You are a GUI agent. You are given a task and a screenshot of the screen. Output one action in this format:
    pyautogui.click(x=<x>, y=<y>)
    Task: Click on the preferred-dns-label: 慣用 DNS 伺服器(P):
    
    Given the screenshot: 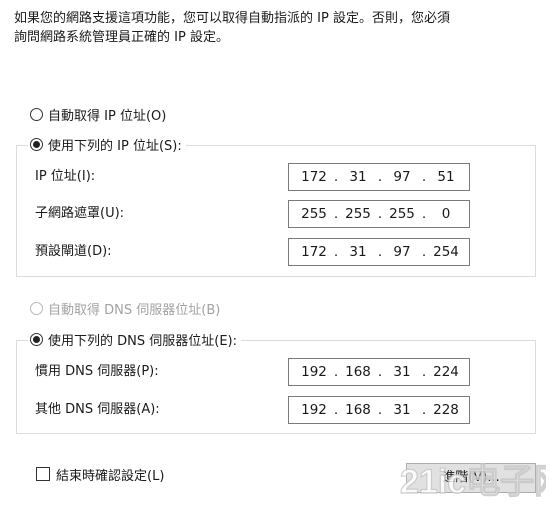 What is the action you would take?
    pyautogui.click(x=97, y=371)
    